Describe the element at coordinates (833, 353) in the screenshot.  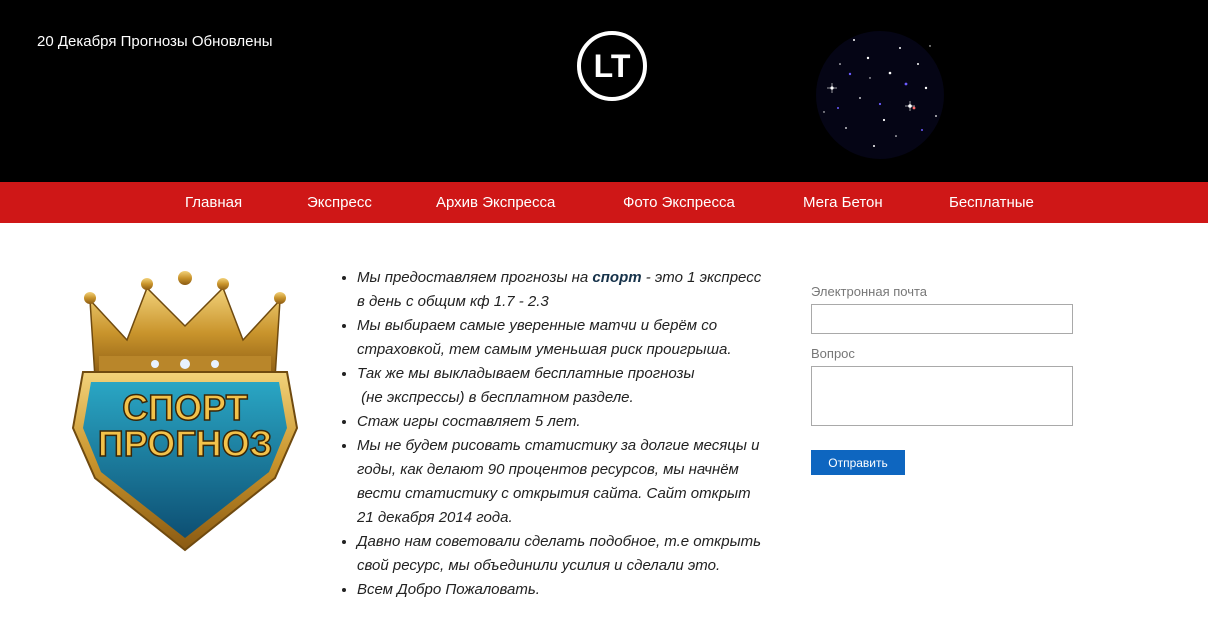
I see `question-label: Вопрос` at that location.